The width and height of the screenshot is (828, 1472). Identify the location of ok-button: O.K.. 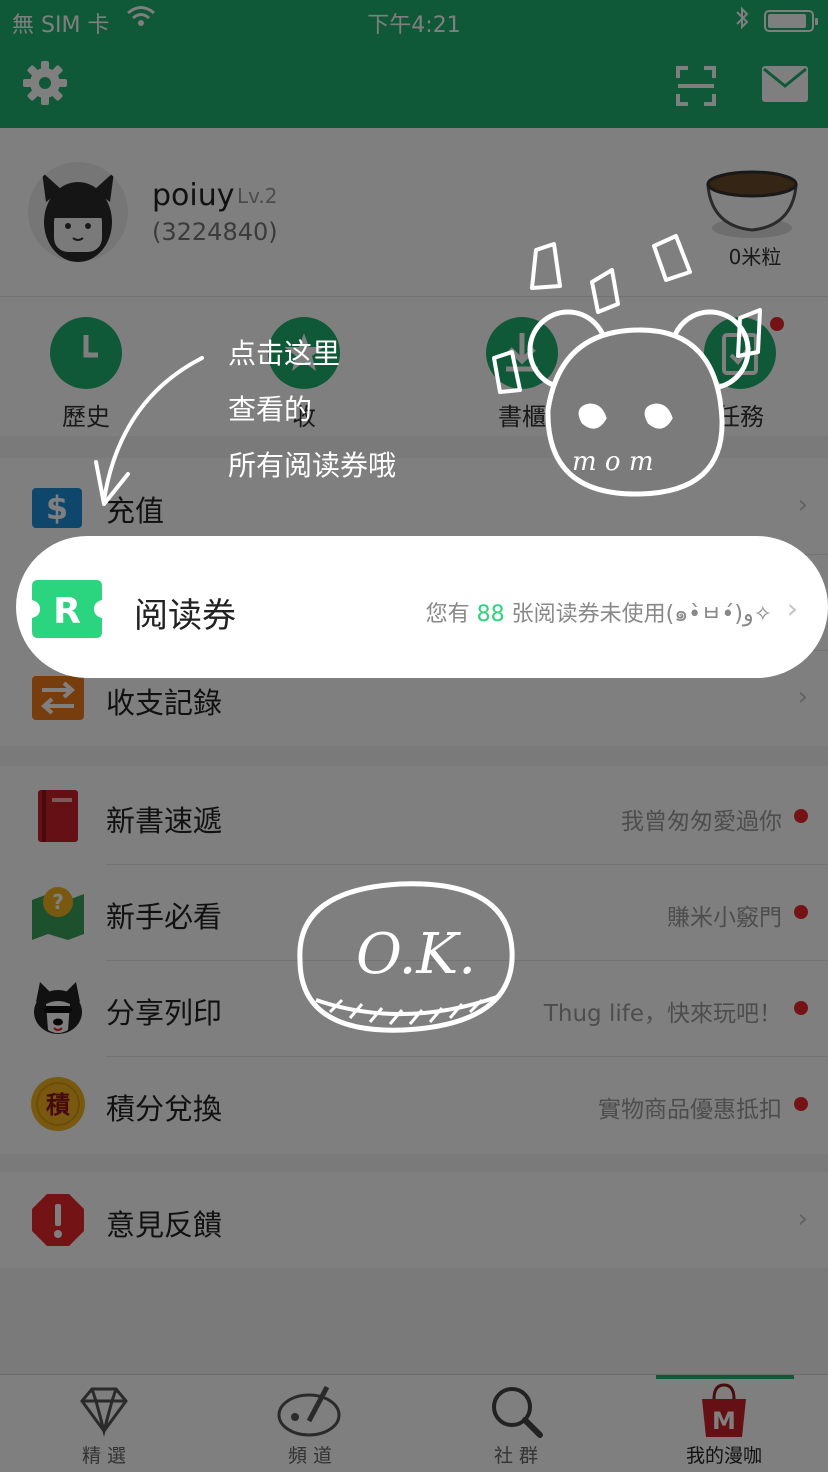
(416, 954).